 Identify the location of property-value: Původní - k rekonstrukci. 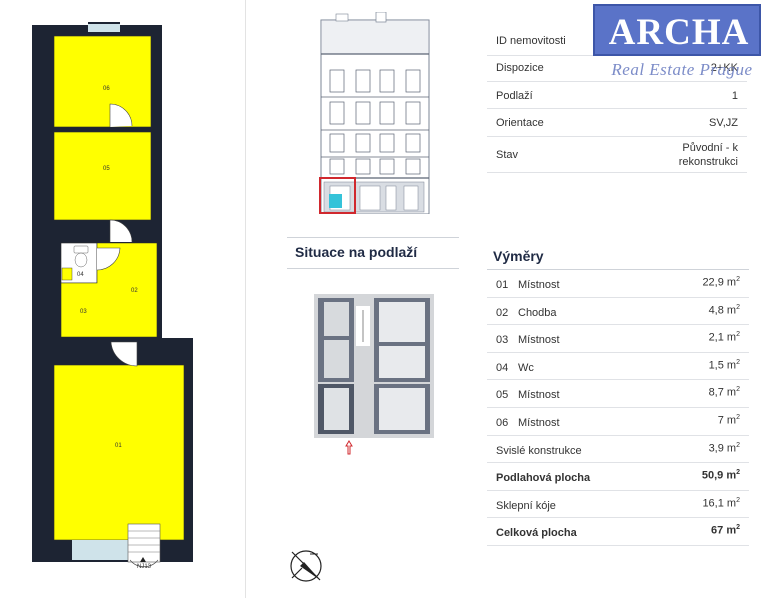
(708, 155).